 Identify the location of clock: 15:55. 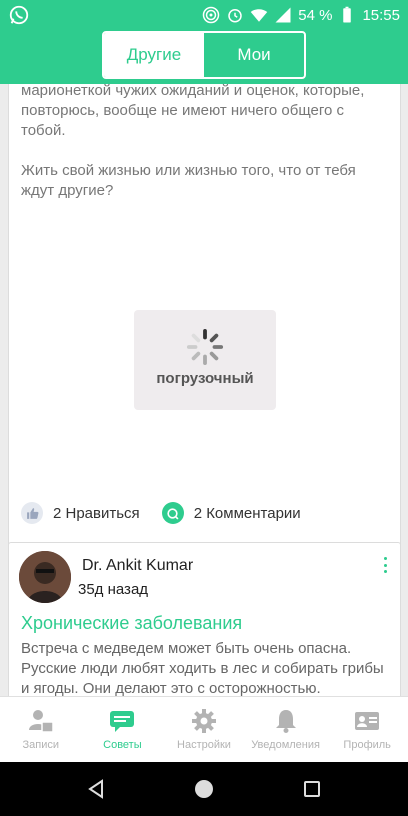
(381, 15).